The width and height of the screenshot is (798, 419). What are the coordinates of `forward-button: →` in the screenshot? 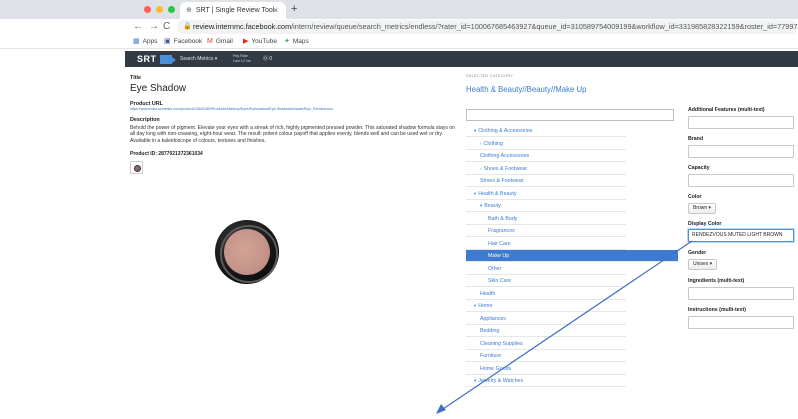 It's located at (154, 27).